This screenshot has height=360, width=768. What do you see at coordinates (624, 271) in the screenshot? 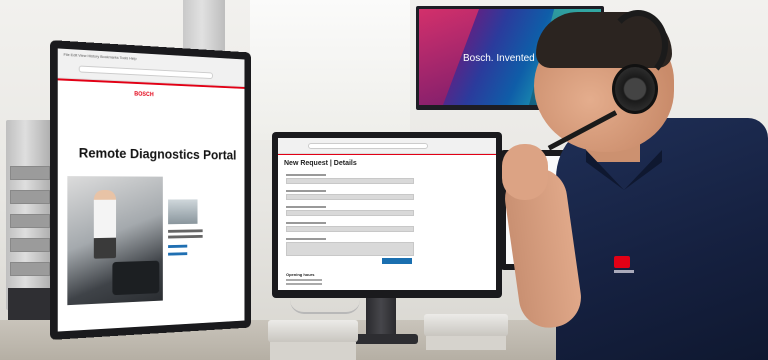
I see `shirt-logo-text` at bounding box center [624, 271].